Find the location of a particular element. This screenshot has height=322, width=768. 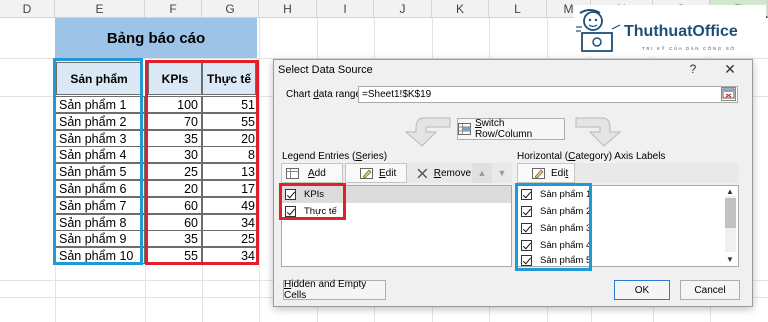

switch-grid-icon is located at coordinates (464, 129).